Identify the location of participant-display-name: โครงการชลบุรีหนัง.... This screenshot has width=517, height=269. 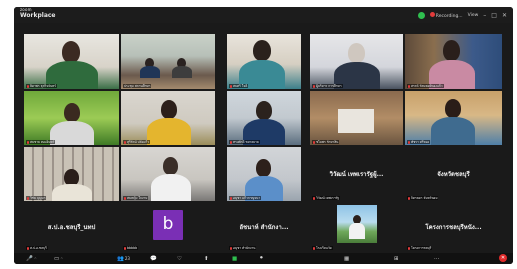
(453, 227).